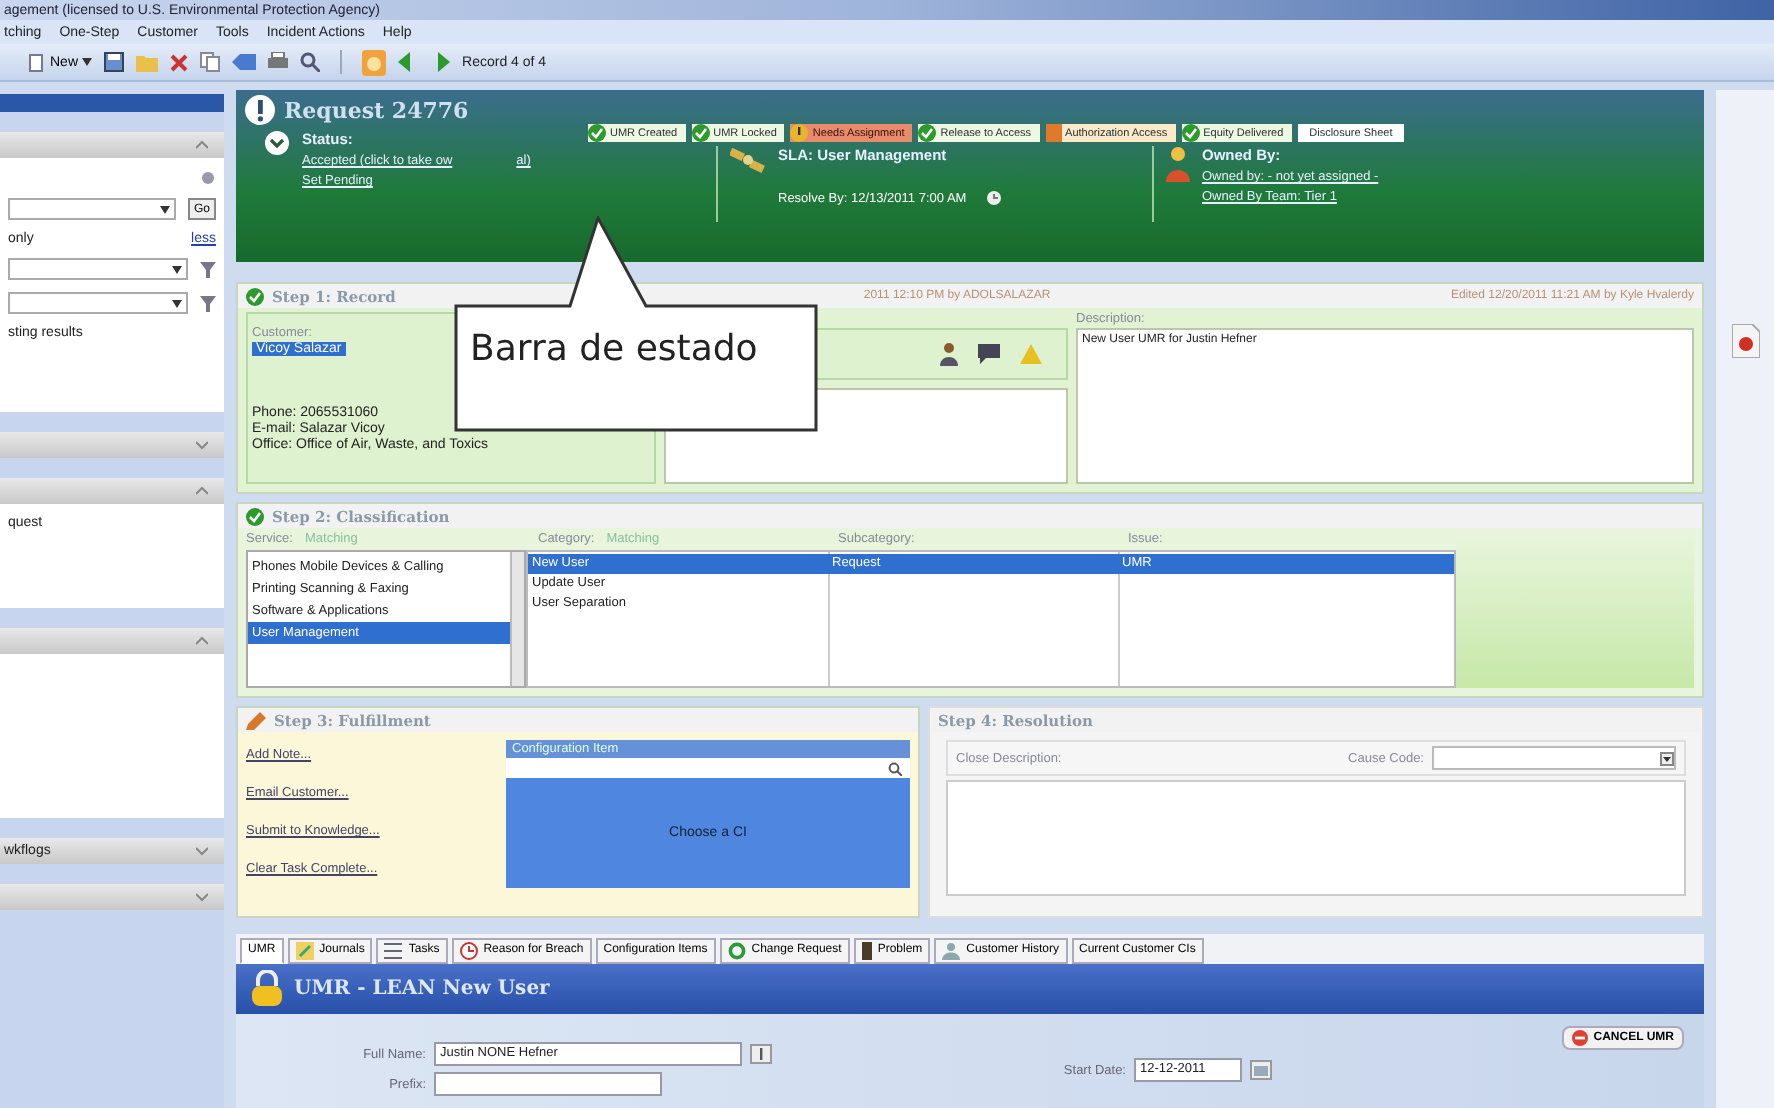  Describe the element at coordinates (1745, 341) in the screenshot. I see `pdf-icon` at that location.